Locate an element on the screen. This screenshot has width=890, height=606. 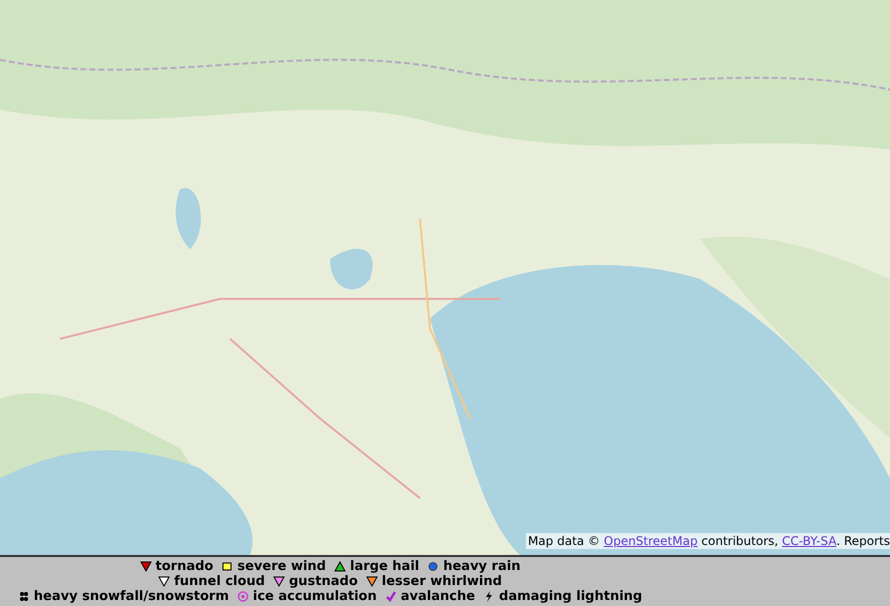
attribution-text: contributors, is located at coordinates (740, 541).